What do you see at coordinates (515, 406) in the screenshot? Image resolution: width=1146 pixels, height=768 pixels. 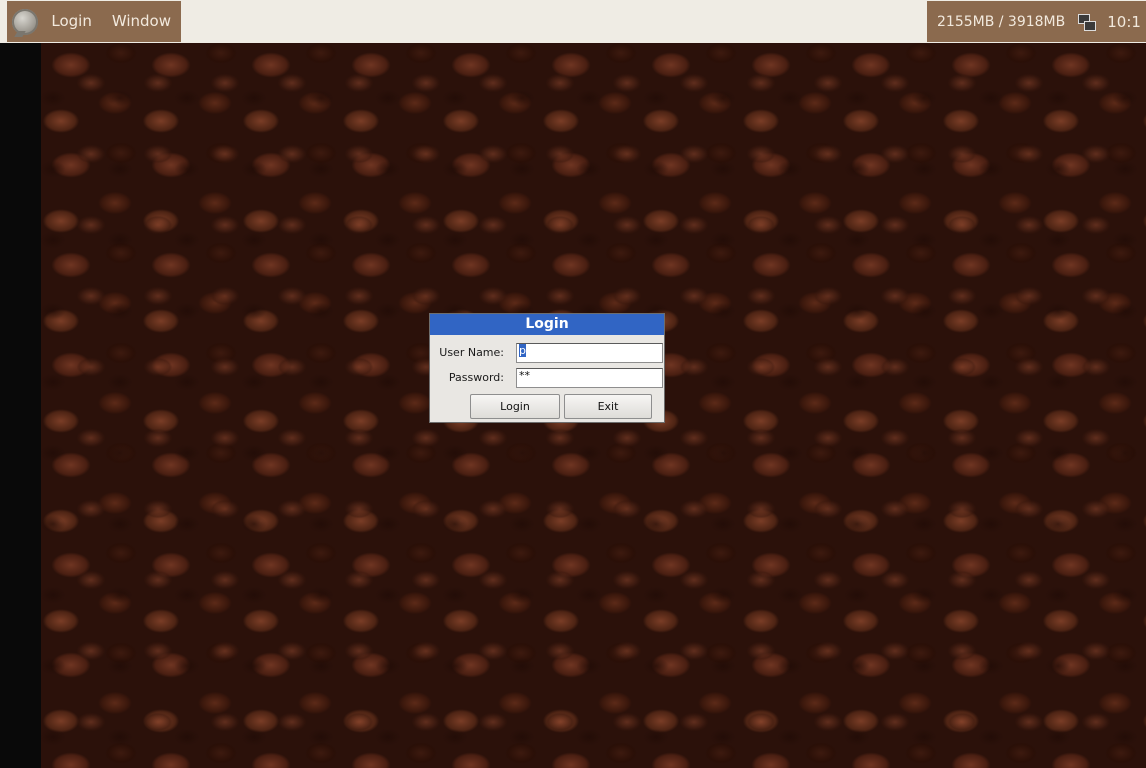 I see `login-button: Login` at bounding box center [515, 406].